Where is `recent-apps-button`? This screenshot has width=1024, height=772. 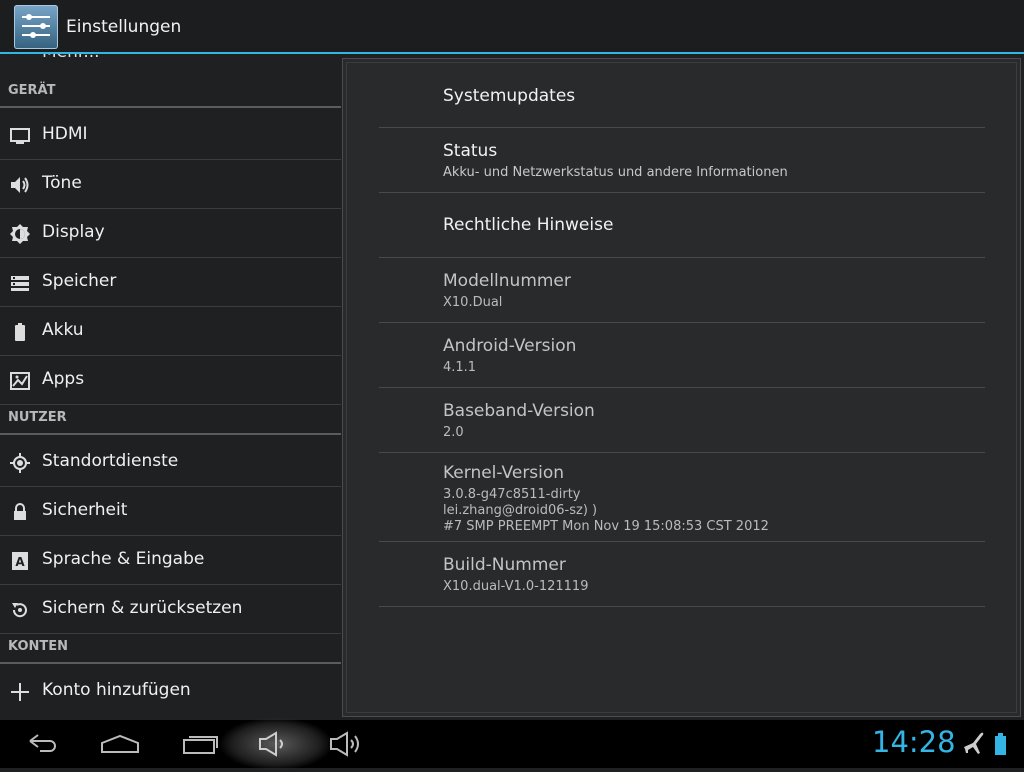
recent-apps-button is located at coordinates (202, 744).